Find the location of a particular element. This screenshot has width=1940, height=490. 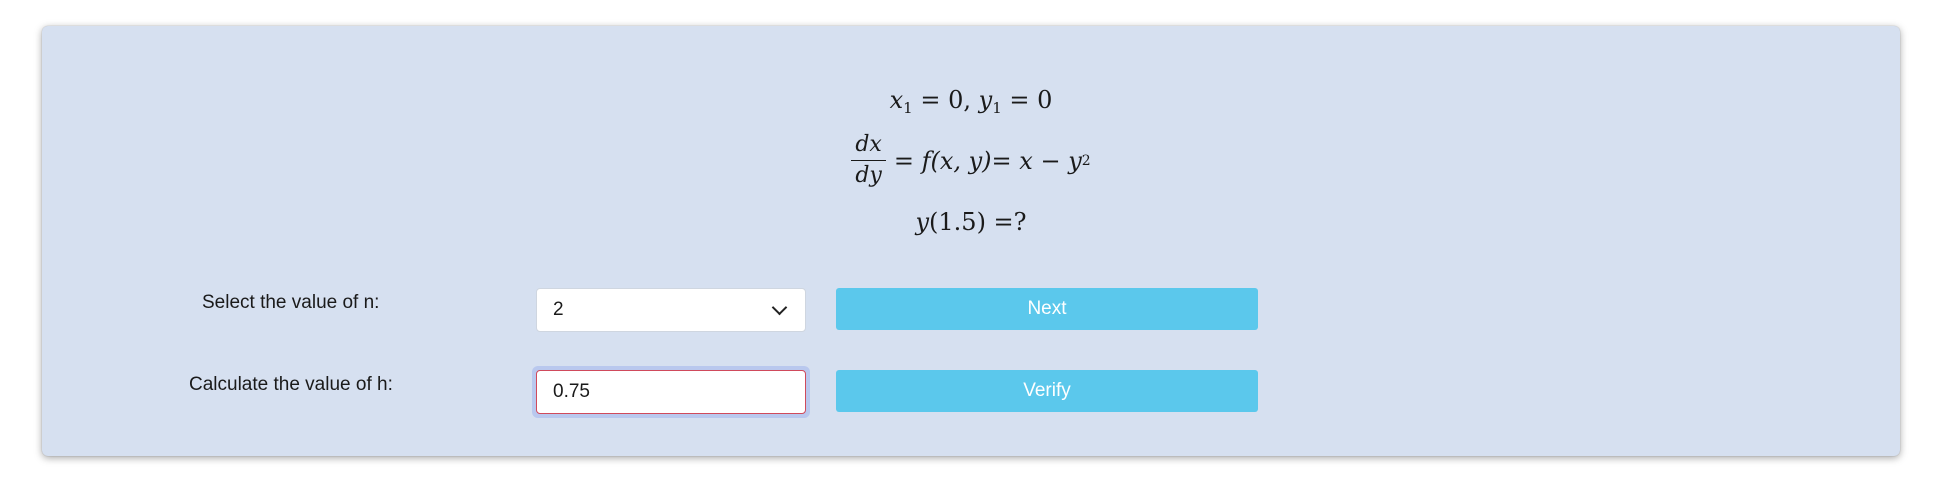

exponent: 2 is located at coordinates (1086, 160).